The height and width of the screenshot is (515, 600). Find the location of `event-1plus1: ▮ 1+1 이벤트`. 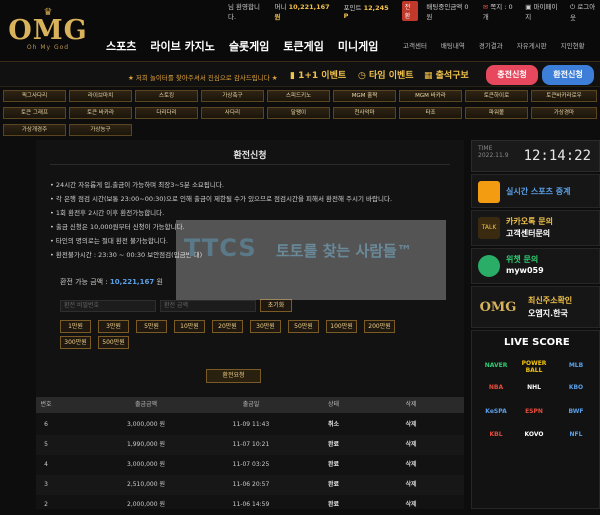

event-1plus1: ▮ 1+1 이벤트 is located at coordinates (318, 74).